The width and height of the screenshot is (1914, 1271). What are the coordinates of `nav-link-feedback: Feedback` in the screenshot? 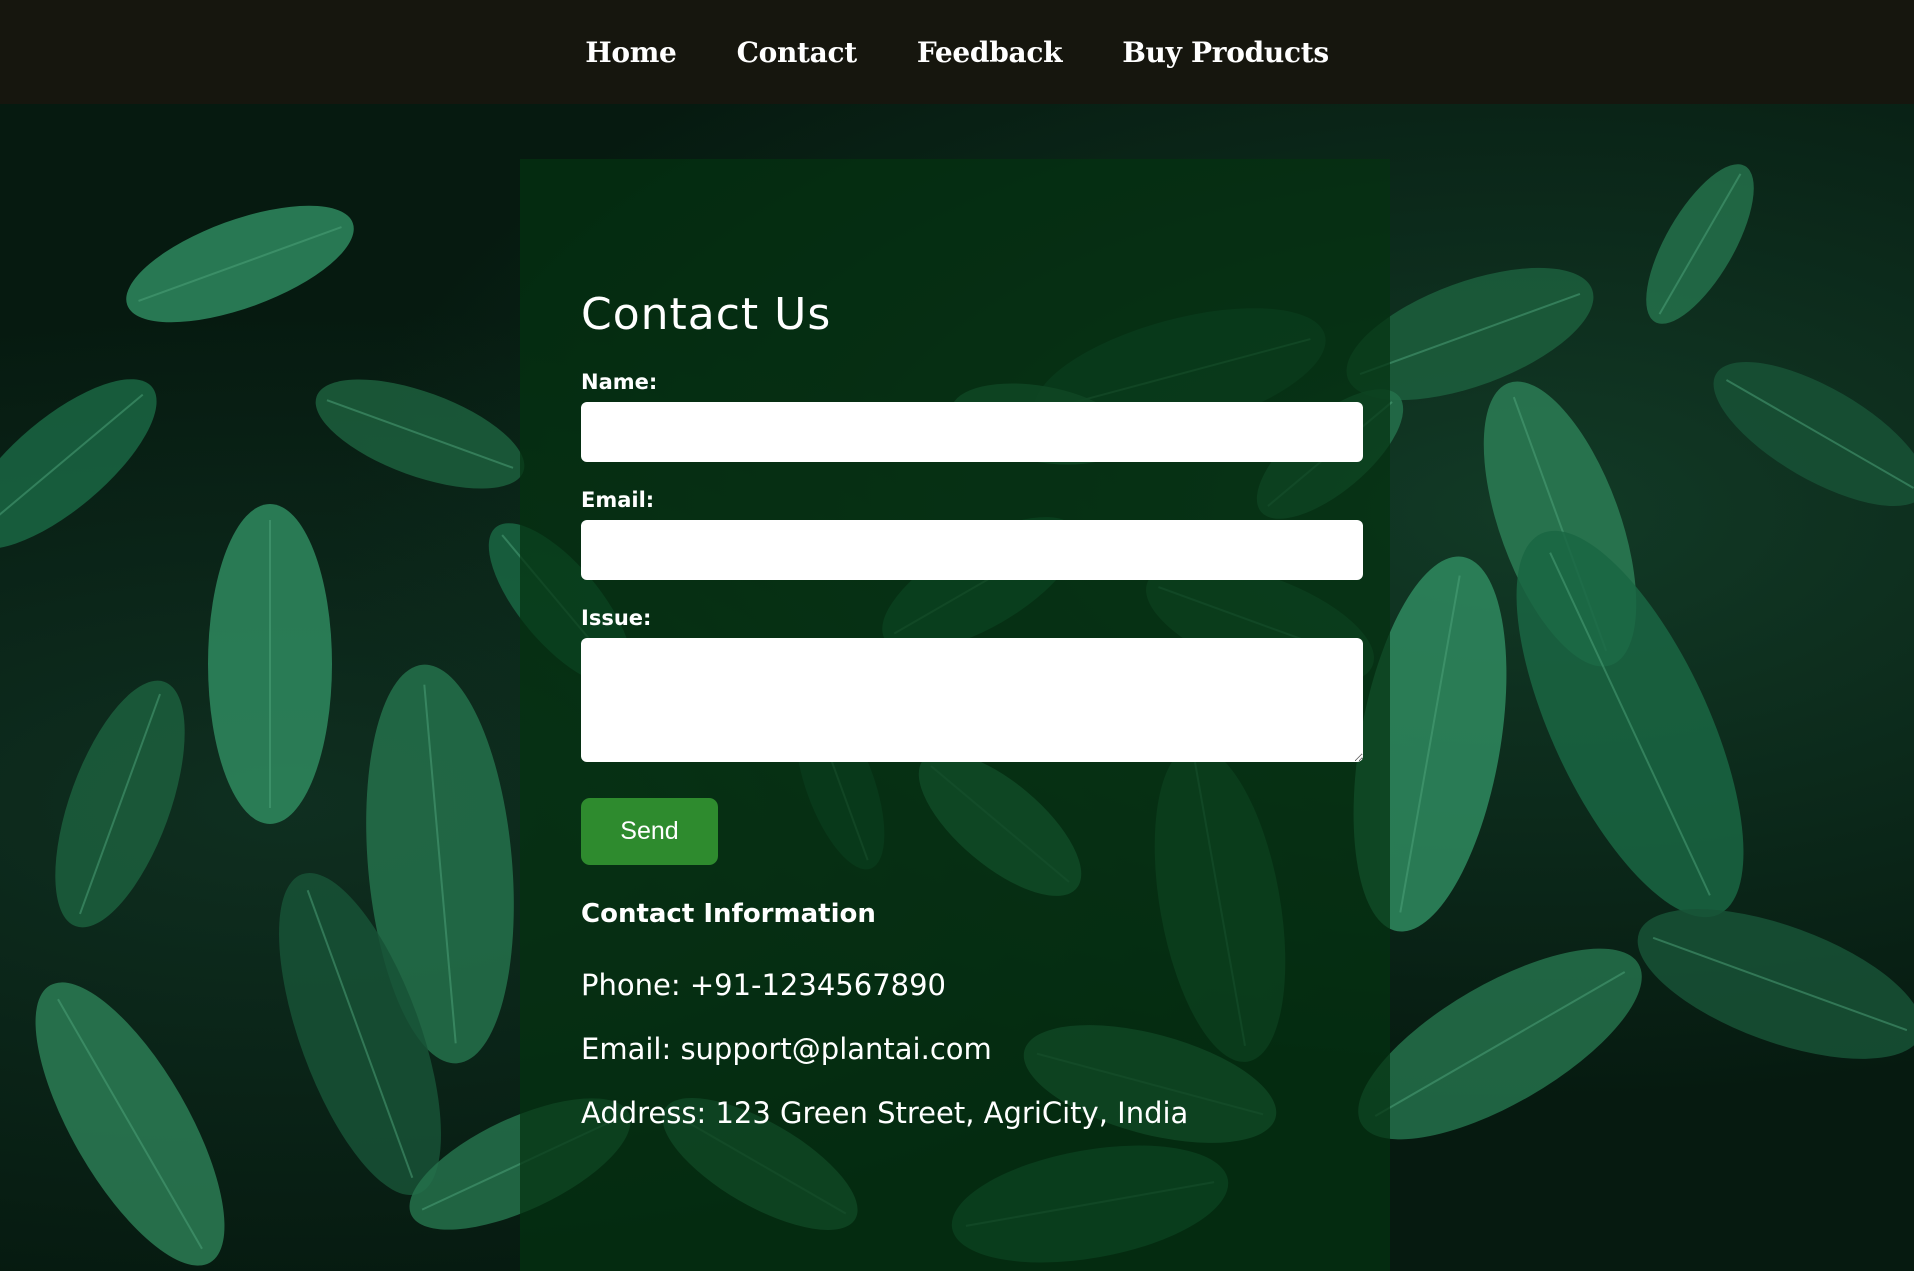 It's located at (990, 52).